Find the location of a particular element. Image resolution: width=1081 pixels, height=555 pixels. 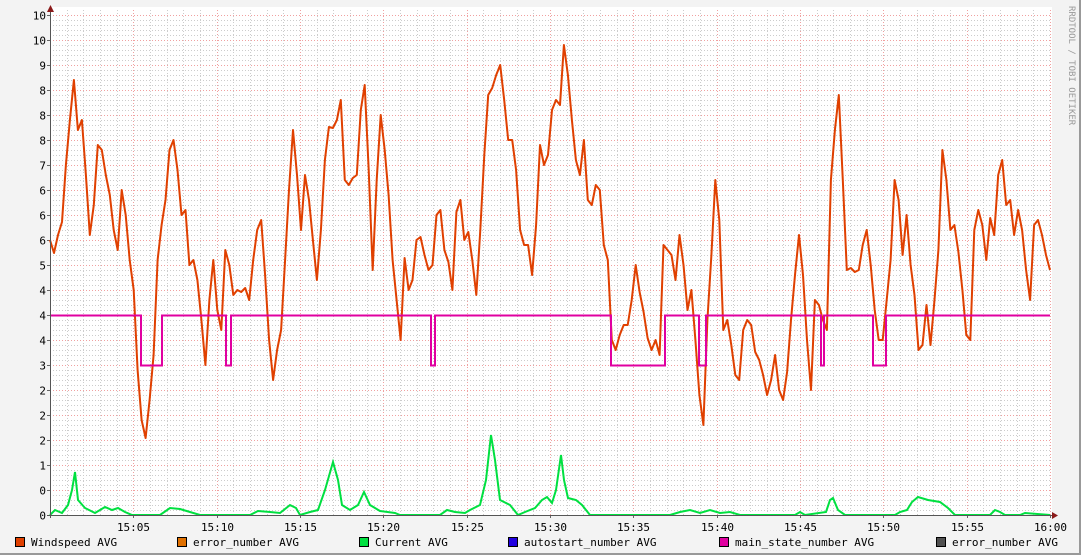

watermark: RRDTOOL / TOBI OETIKER is located at coordinates (1071, 66).